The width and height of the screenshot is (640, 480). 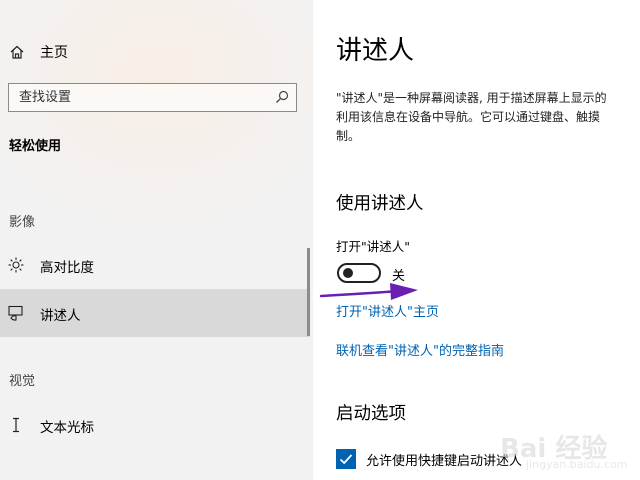 I want to click on shortcut-checkbox, so click(x=346, y=459).